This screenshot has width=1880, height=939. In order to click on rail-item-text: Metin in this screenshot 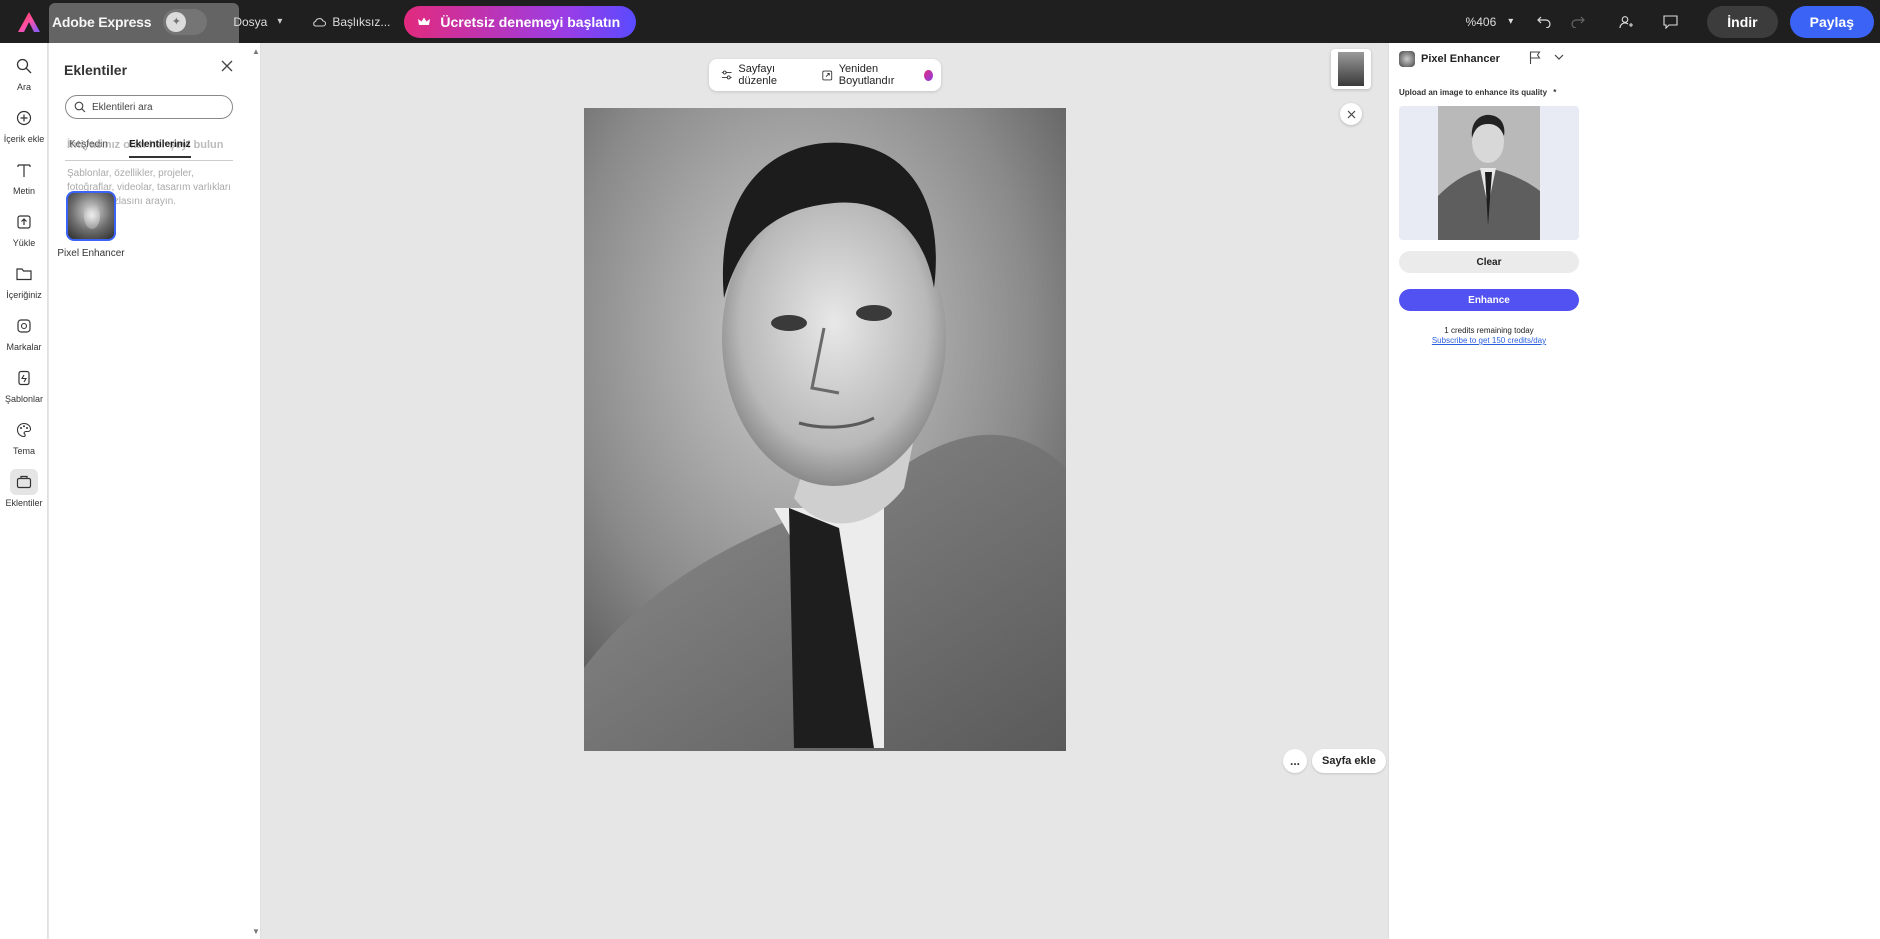, I will do `click(24, 176)`.